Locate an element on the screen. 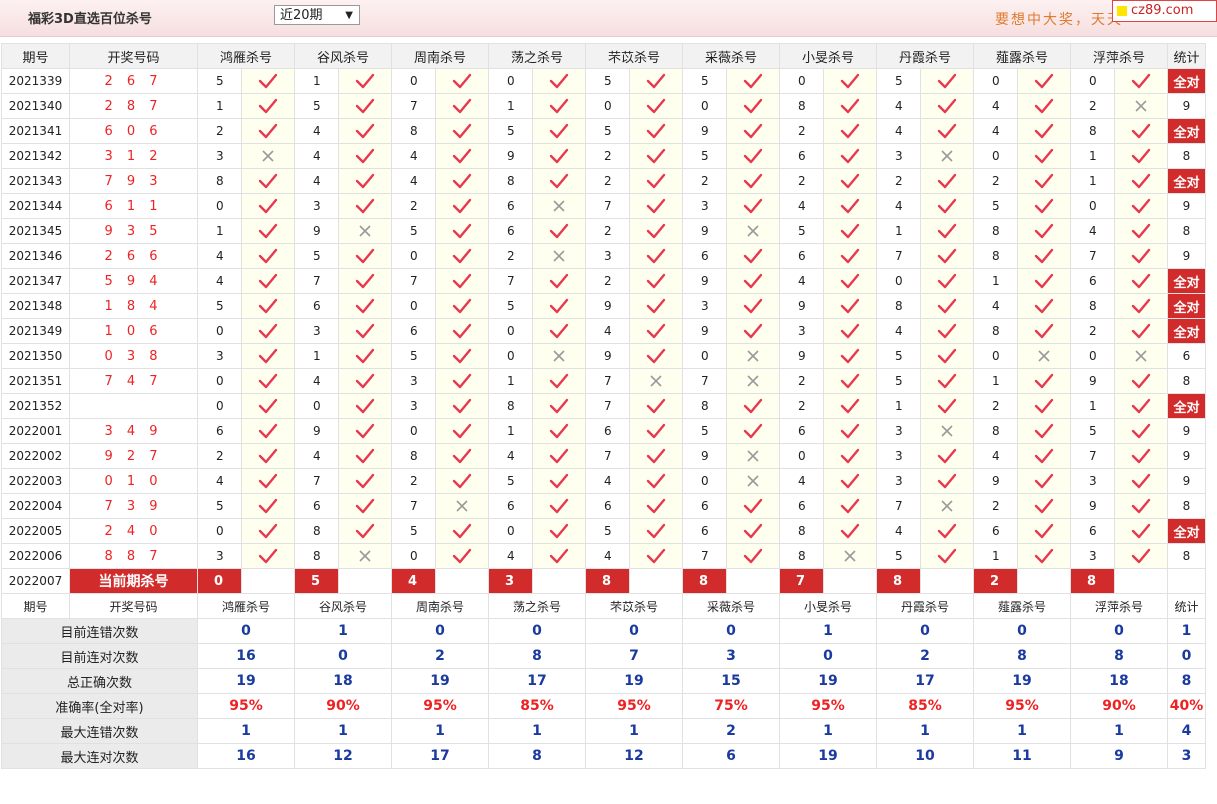  table-row: 2021352 0 0 3 8 7 8 2 1 2 1 全对 is located at coordinates (603, 406).